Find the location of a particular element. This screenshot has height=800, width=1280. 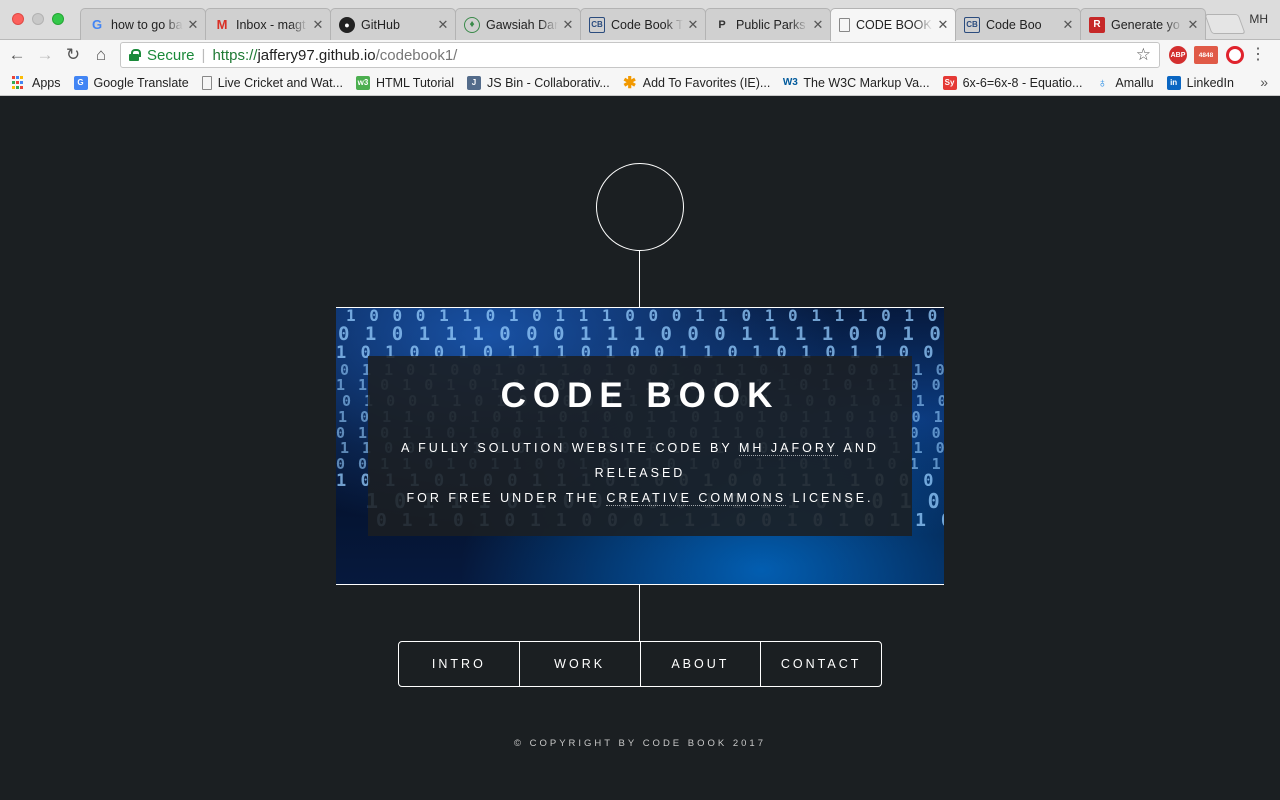

tab-title: CODE BOOK is located at coordinates (894, 25).